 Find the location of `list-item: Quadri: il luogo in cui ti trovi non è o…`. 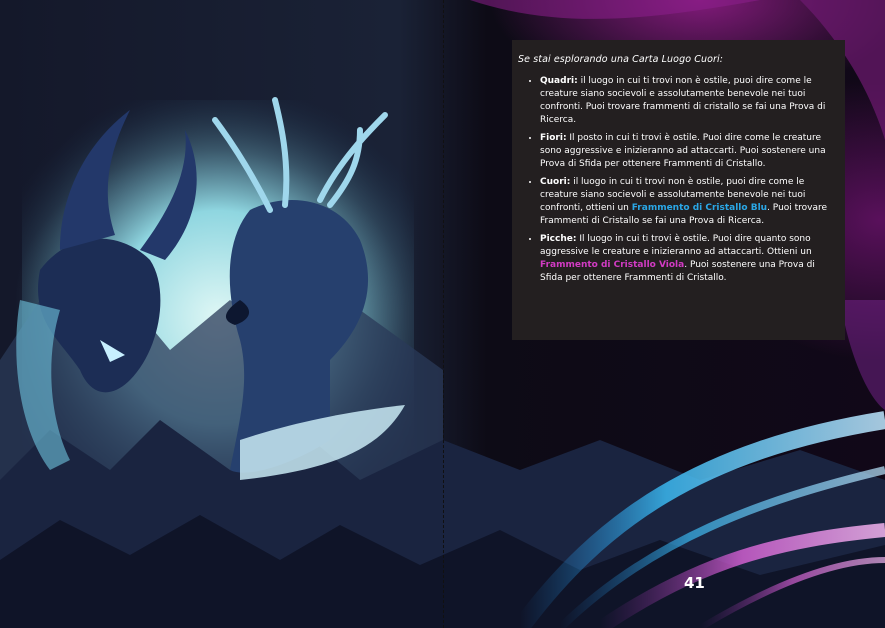

list-item: Quadri: il luogo in cui ti trovi non è o… is located at coordinates (688, 101).